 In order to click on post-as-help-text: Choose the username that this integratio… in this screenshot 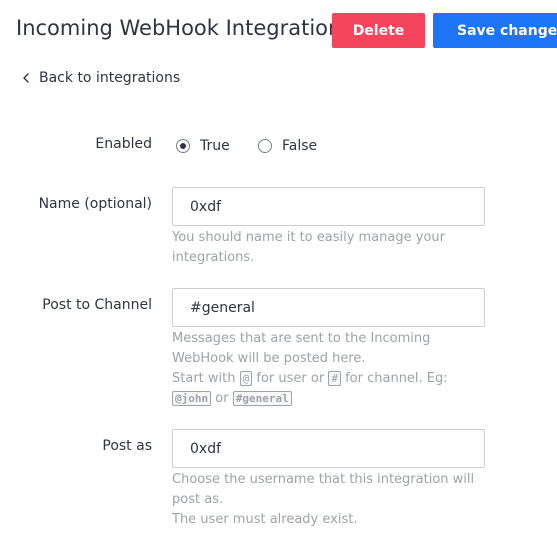, I will do `click(323, 489)`.